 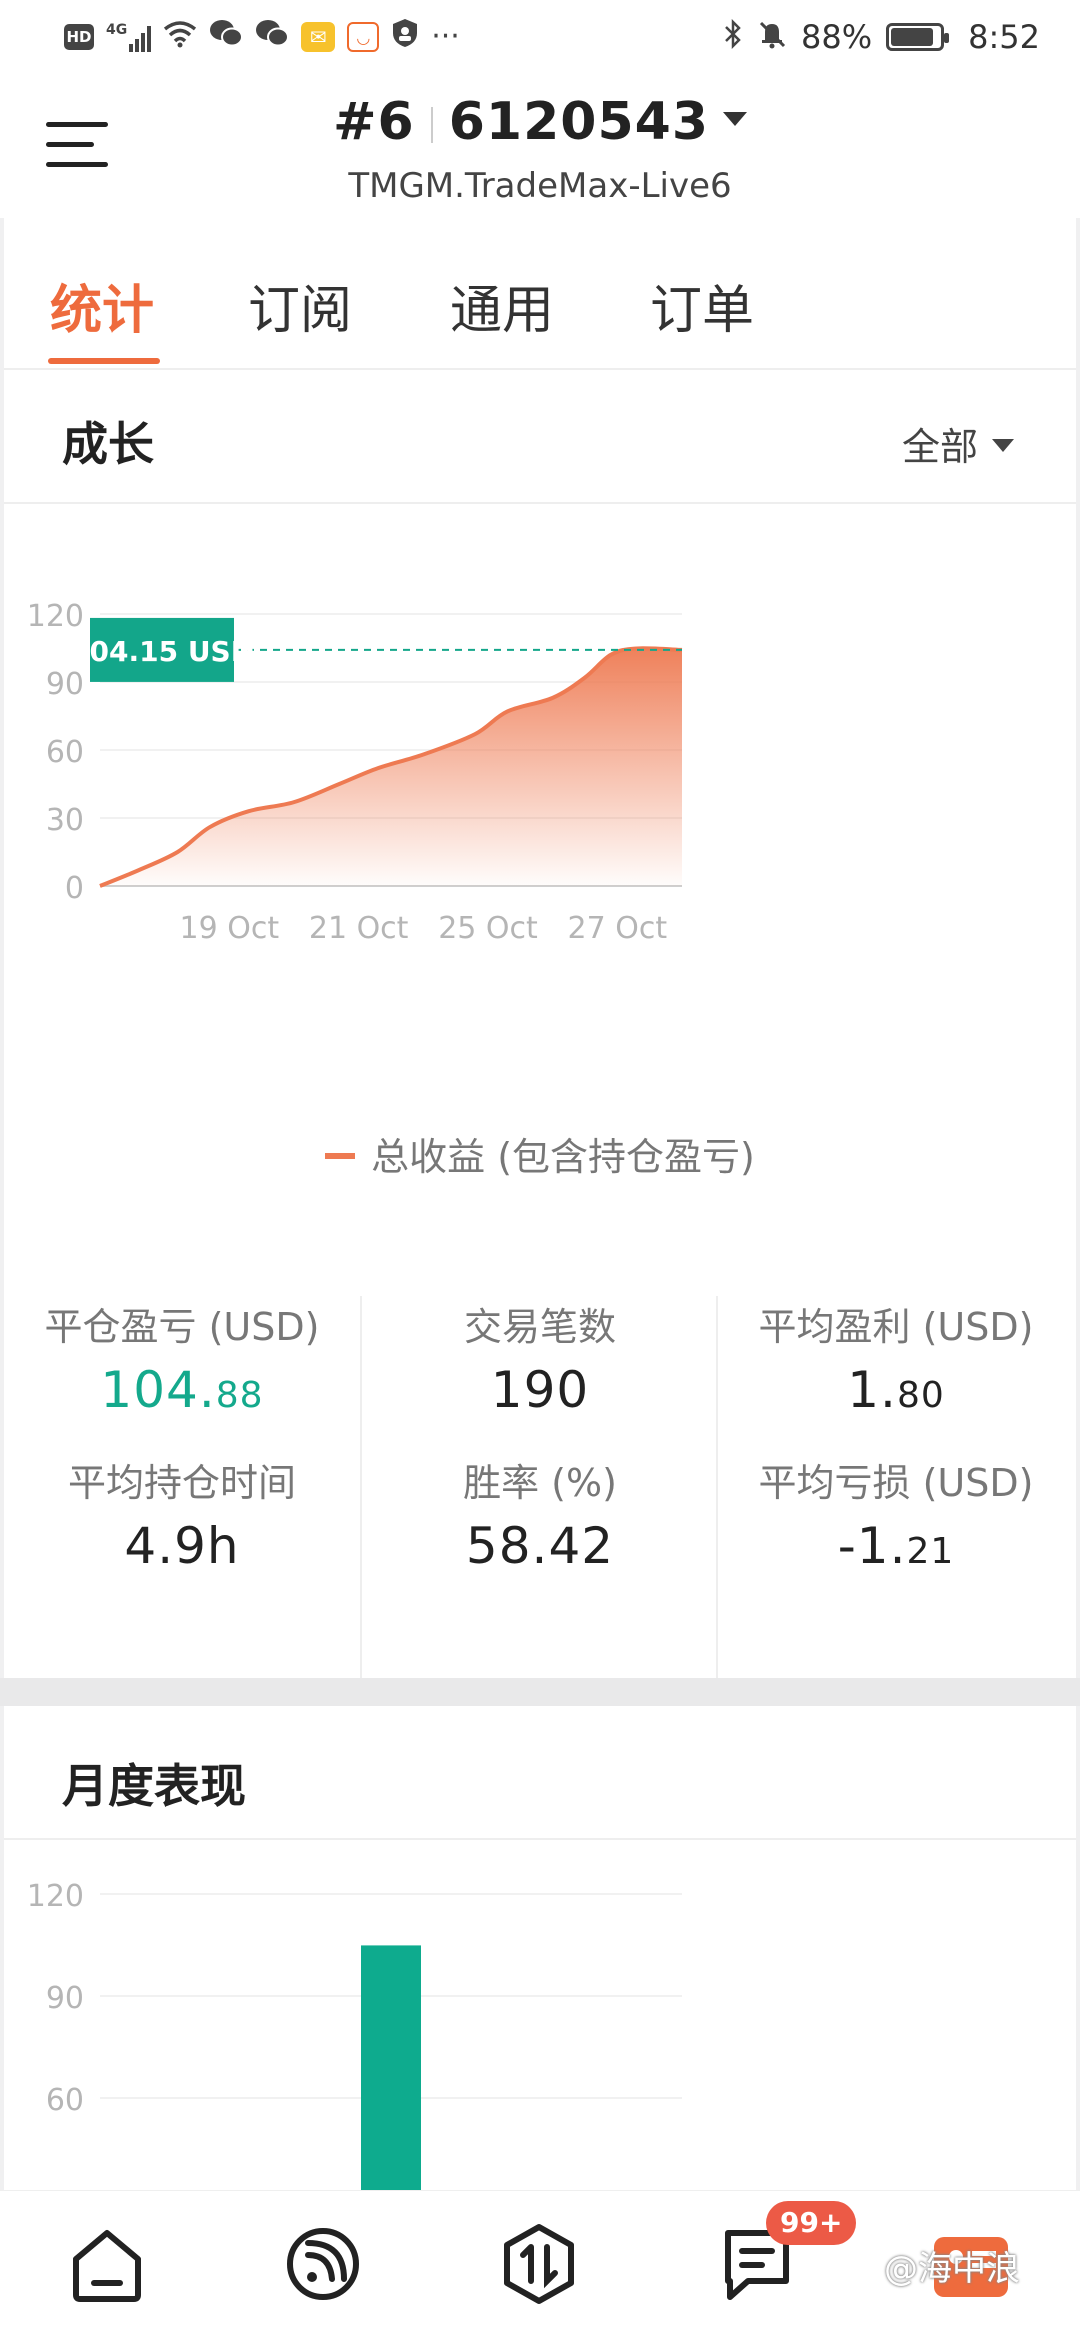 I want to click on clock: 8:52, so click(x=1004, y=37).